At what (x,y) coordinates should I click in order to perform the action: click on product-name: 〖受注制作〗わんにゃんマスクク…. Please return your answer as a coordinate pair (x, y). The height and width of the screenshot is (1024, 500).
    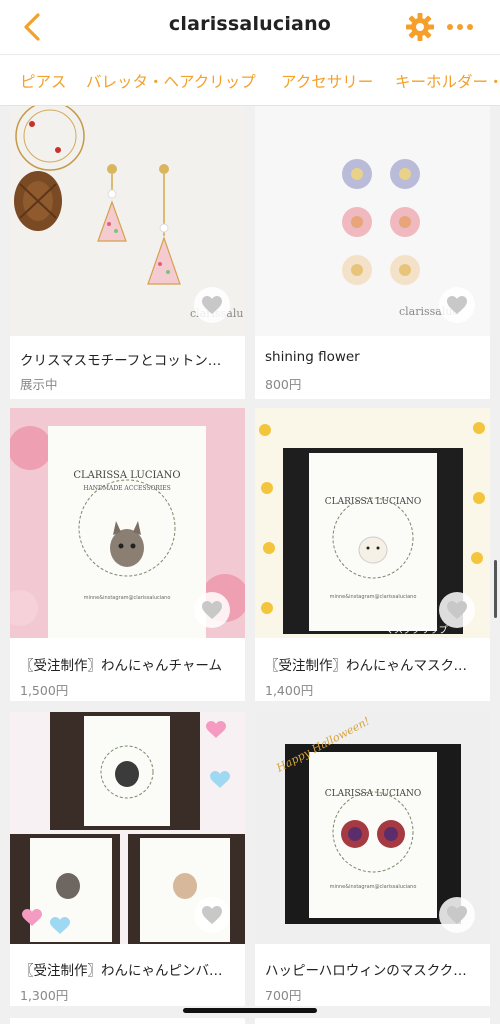
    Looking at the image, I should click on (372, 666).